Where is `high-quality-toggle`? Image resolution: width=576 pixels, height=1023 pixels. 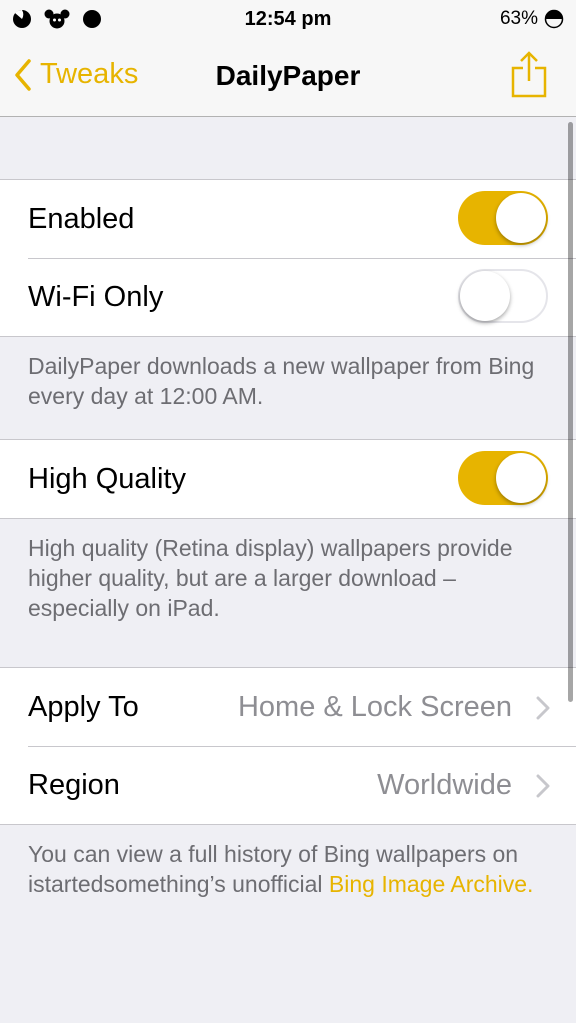
high-quality-toggle is located at coordinates (503, 478).